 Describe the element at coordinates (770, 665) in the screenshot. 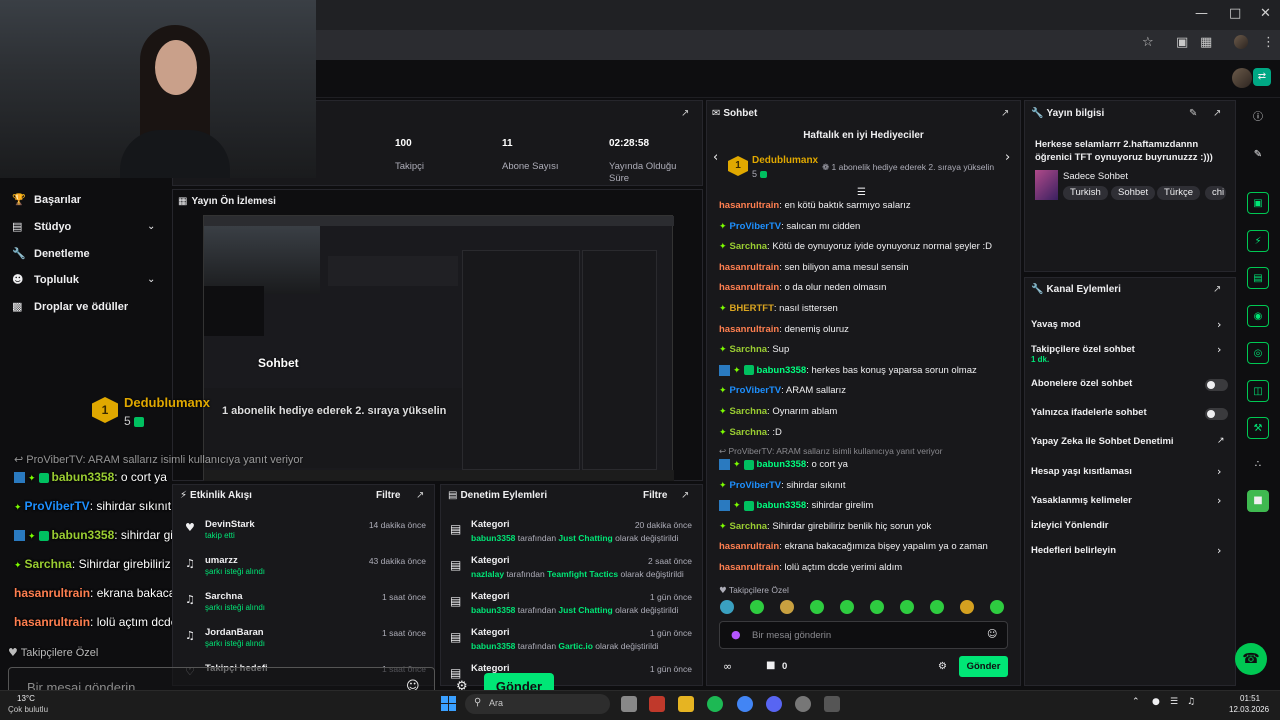

I see `store-icon: ■` at that location.